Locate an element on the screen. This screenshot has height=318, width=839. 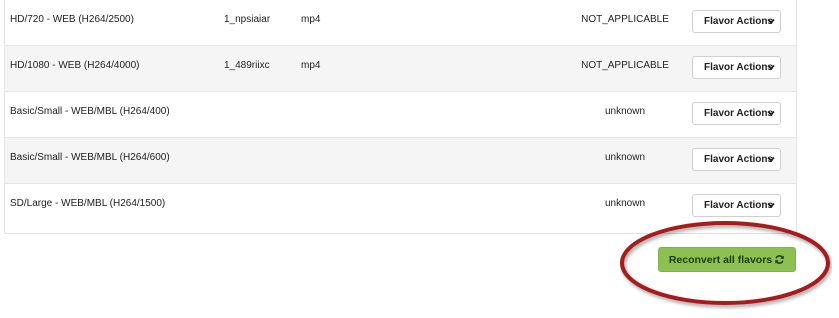
refresh-icon is located at coordinates (779, 259).